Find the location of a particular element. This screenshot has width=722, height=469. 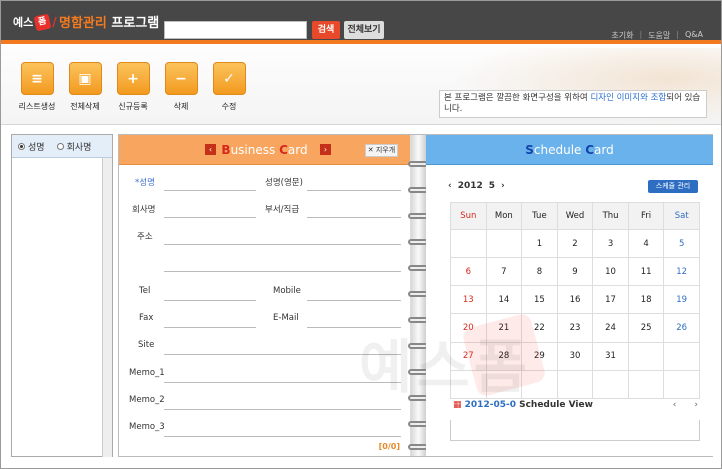

help-link: 도움말 is located at coordinates (659, 35).